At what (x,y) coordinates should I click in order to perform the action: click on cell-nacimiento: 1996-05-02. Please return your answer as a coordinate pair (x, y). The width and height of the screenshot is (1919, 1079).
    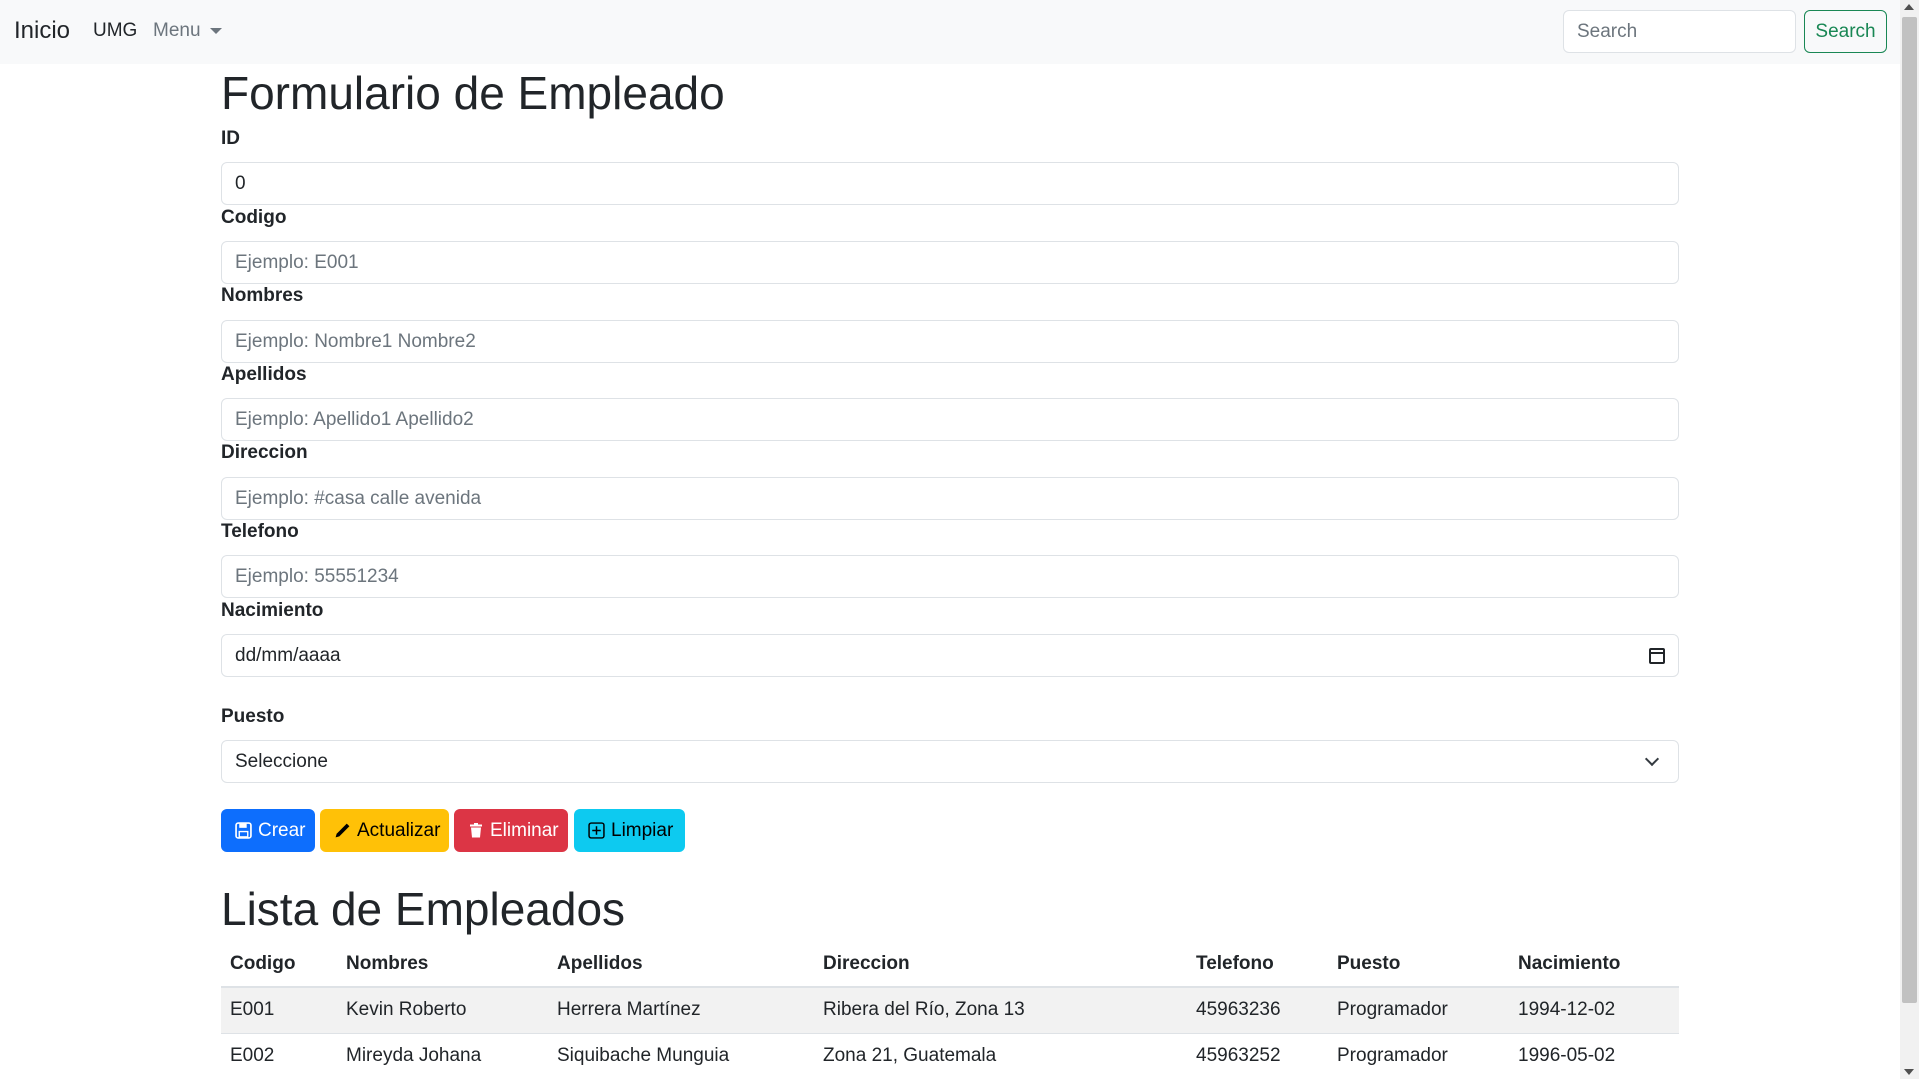
    Looking at the image, I should click on (1594, 1056).